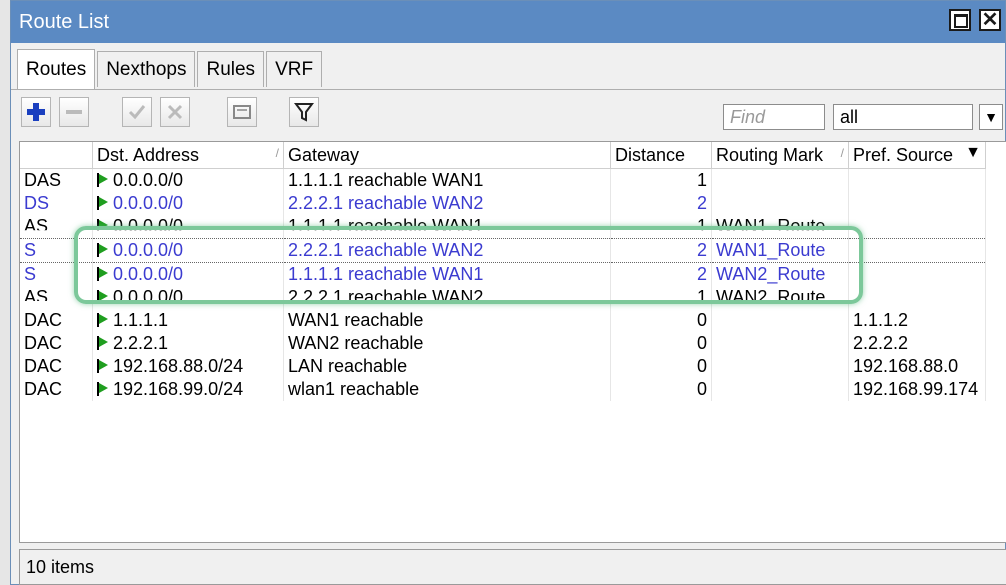 This screenshot has height=585, width=1006. What do you see at coordinates (508, 22) in the screenshot?
I see `title-bar: Route List ✕` at bounding box center [508, 22].